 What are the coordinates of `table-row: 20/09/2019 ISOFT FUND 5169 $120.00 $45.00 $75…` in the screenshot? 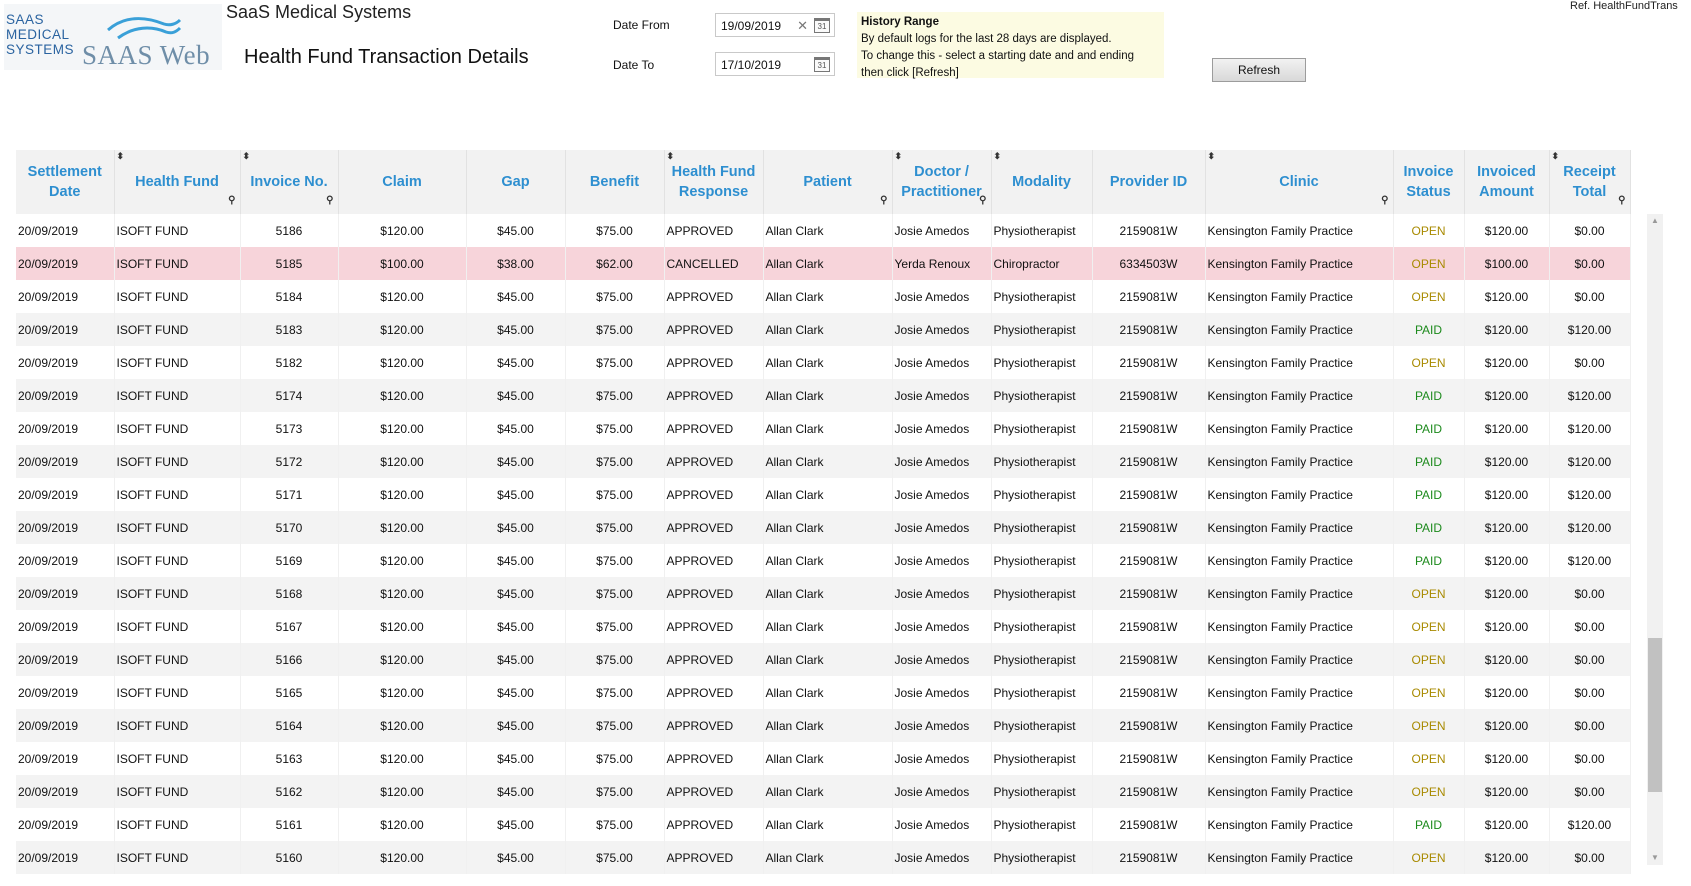 It's located at (823, 560).